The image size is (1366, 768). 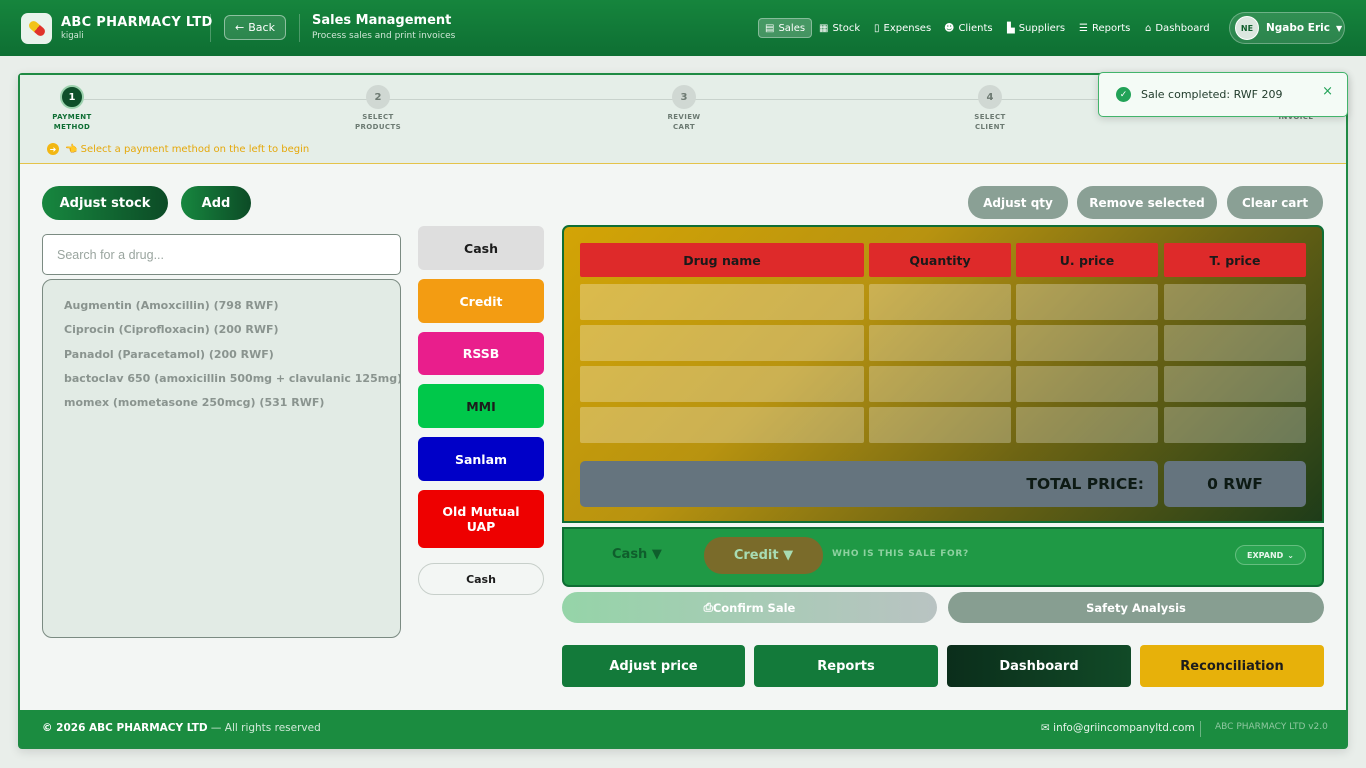 I want to click on total-price-label: TOTAL PRICE:, so click(x=869, y=484).